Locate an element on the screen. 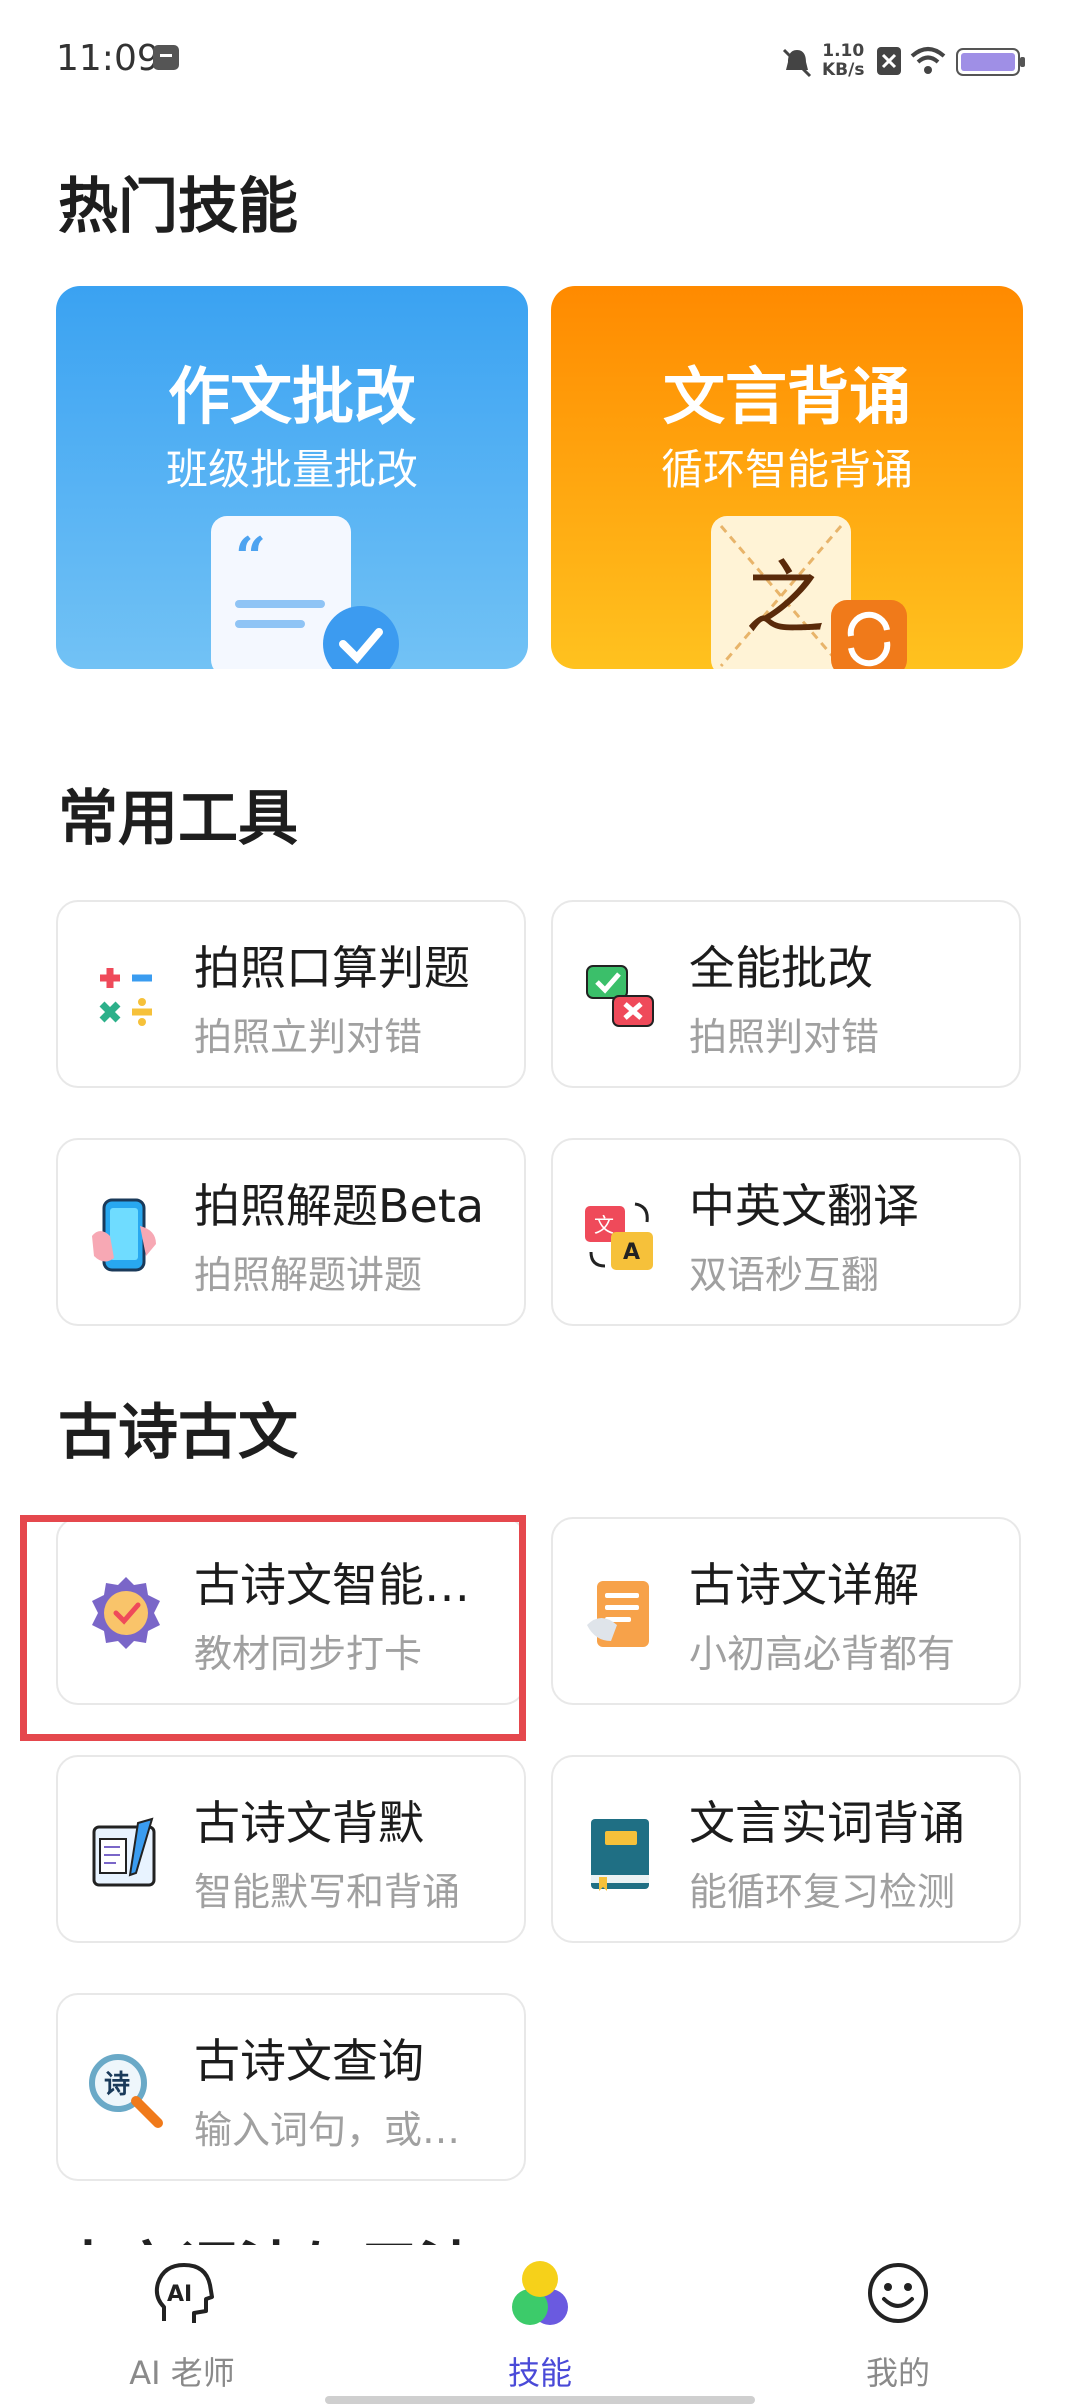  poetry-title: 文言实词背诵 is located at coordinates (827, 1823).